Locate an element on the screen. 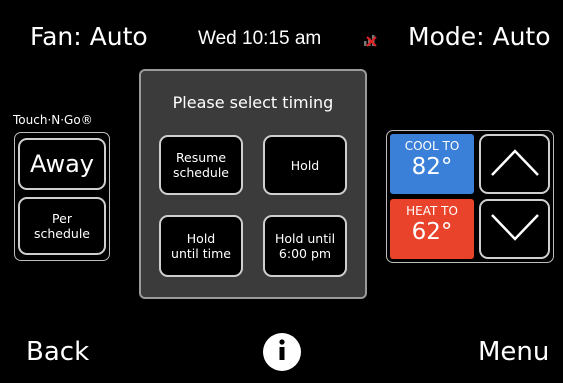 The height and width of the screenshot is (383, 563). cool-setpoint: COOL TO 82° is located at coordinates (432, 164).